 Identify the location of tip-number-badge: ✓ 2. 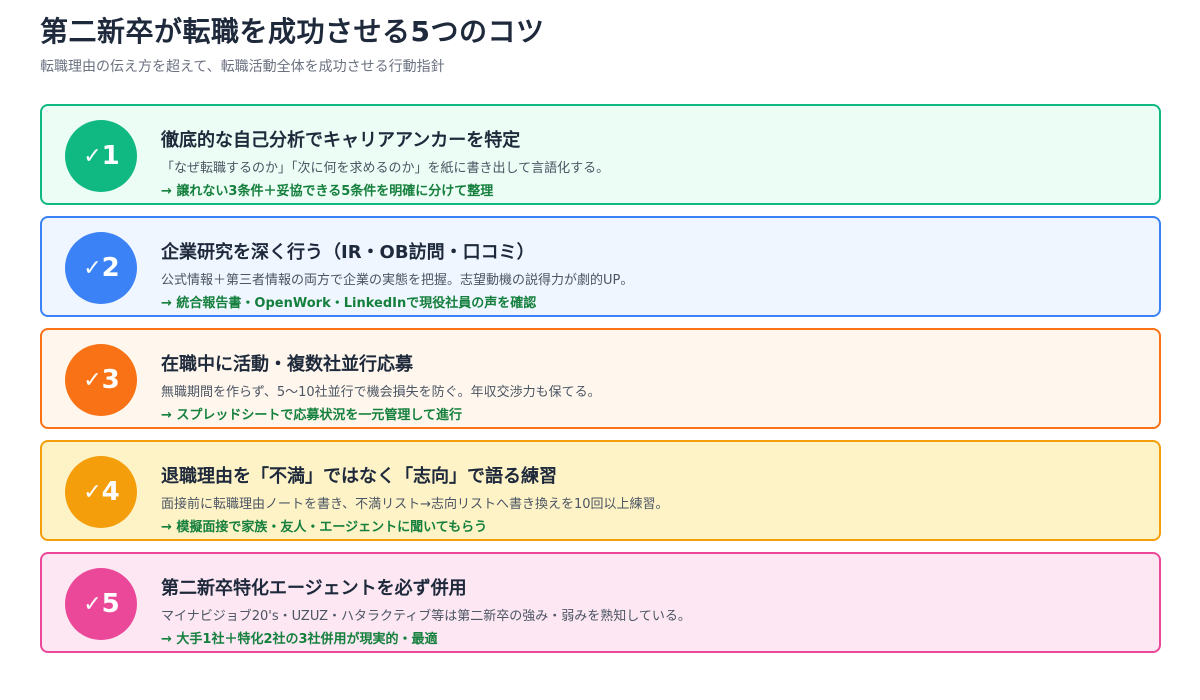
(101, 268).